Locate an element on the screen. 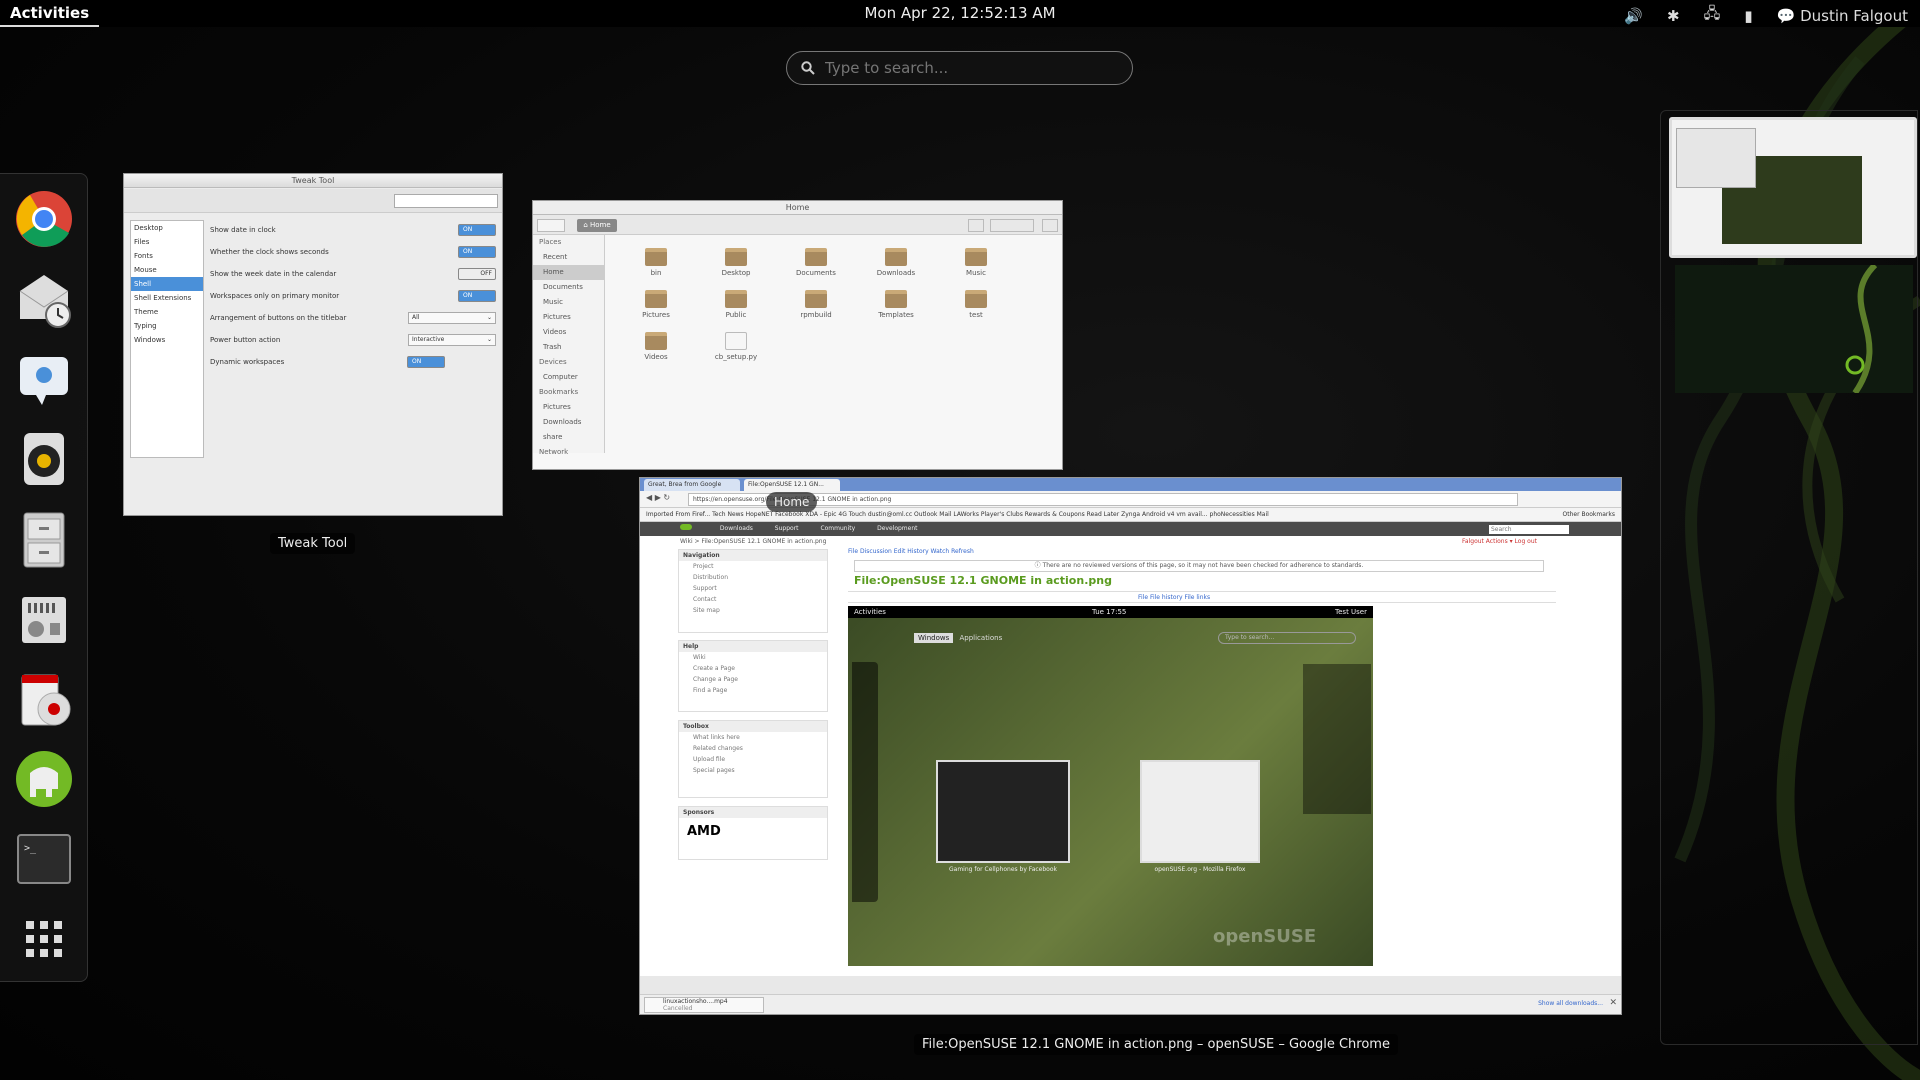  sidebar-item: Theme is located at coordinates (167, 312).